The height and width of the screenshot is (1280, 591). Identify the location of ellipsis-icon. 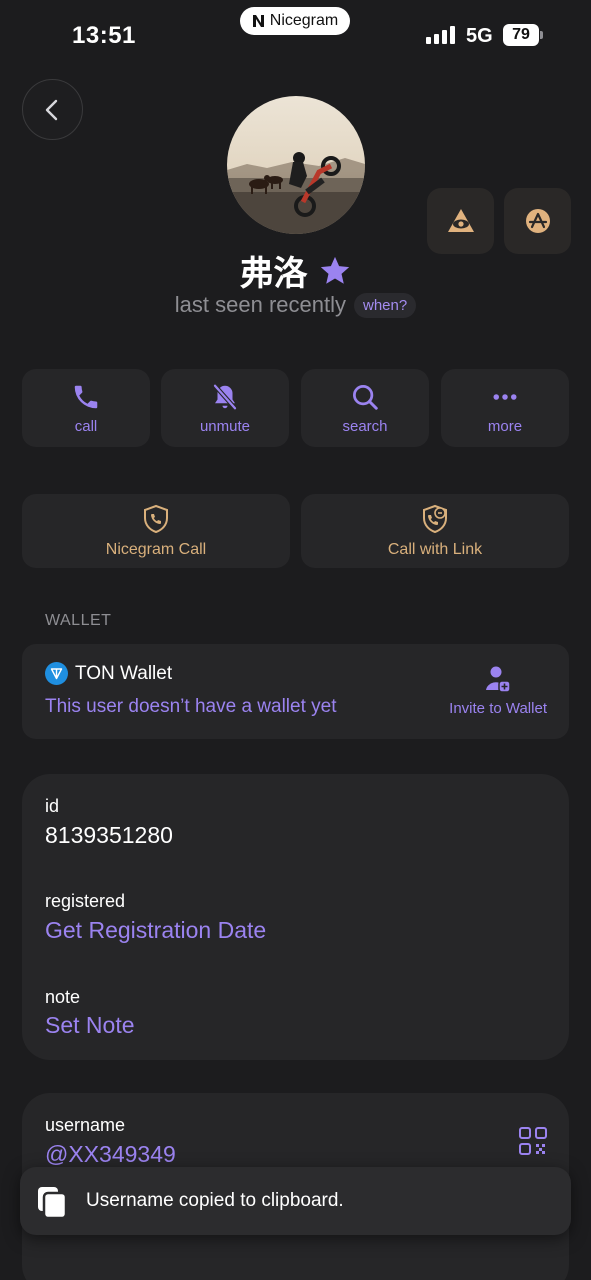
(505, 396).